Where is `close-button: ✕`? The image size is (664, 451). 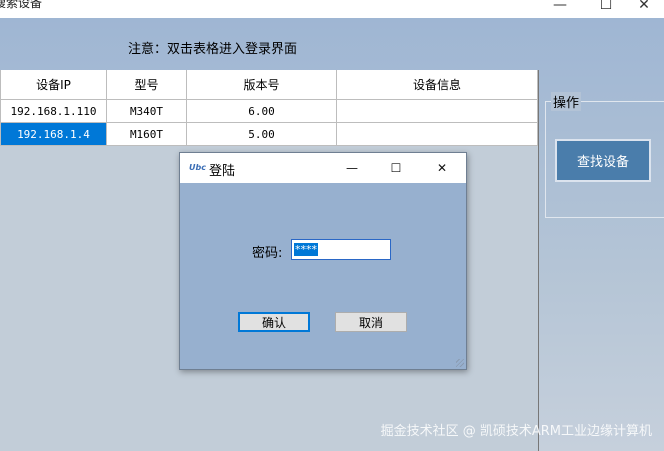
close-button: ✕ is located at coordinates (643, 8).